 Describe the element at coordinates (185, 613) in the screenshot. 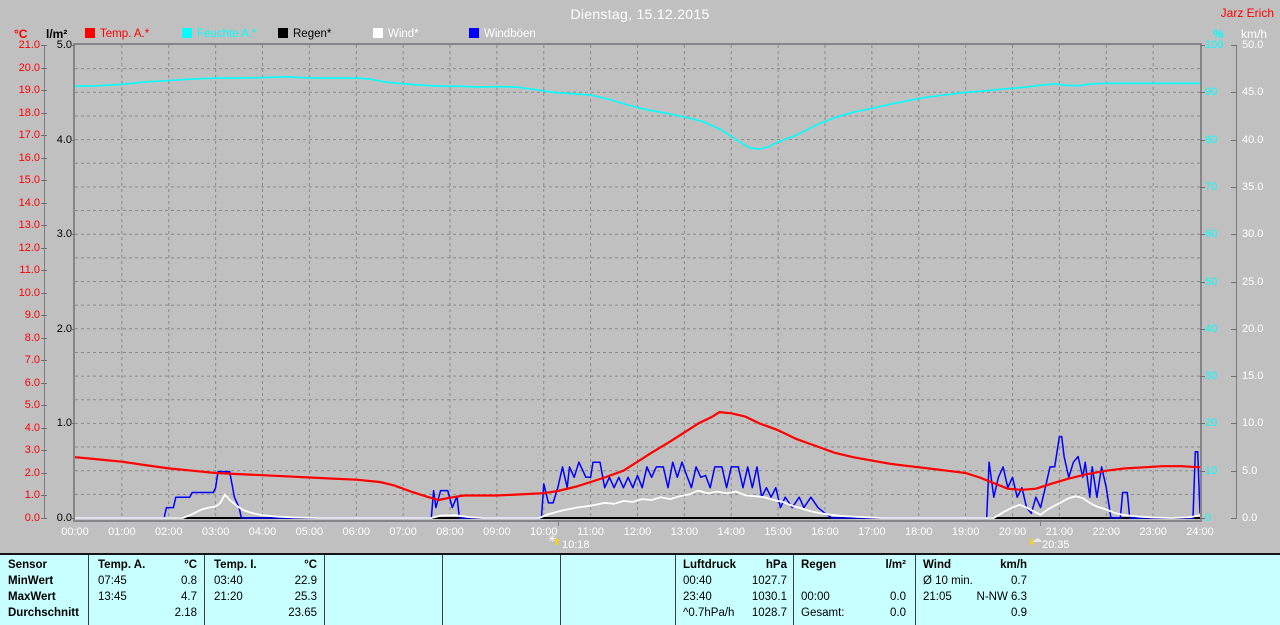

I see `table-cell-value: 2.18` at that location.